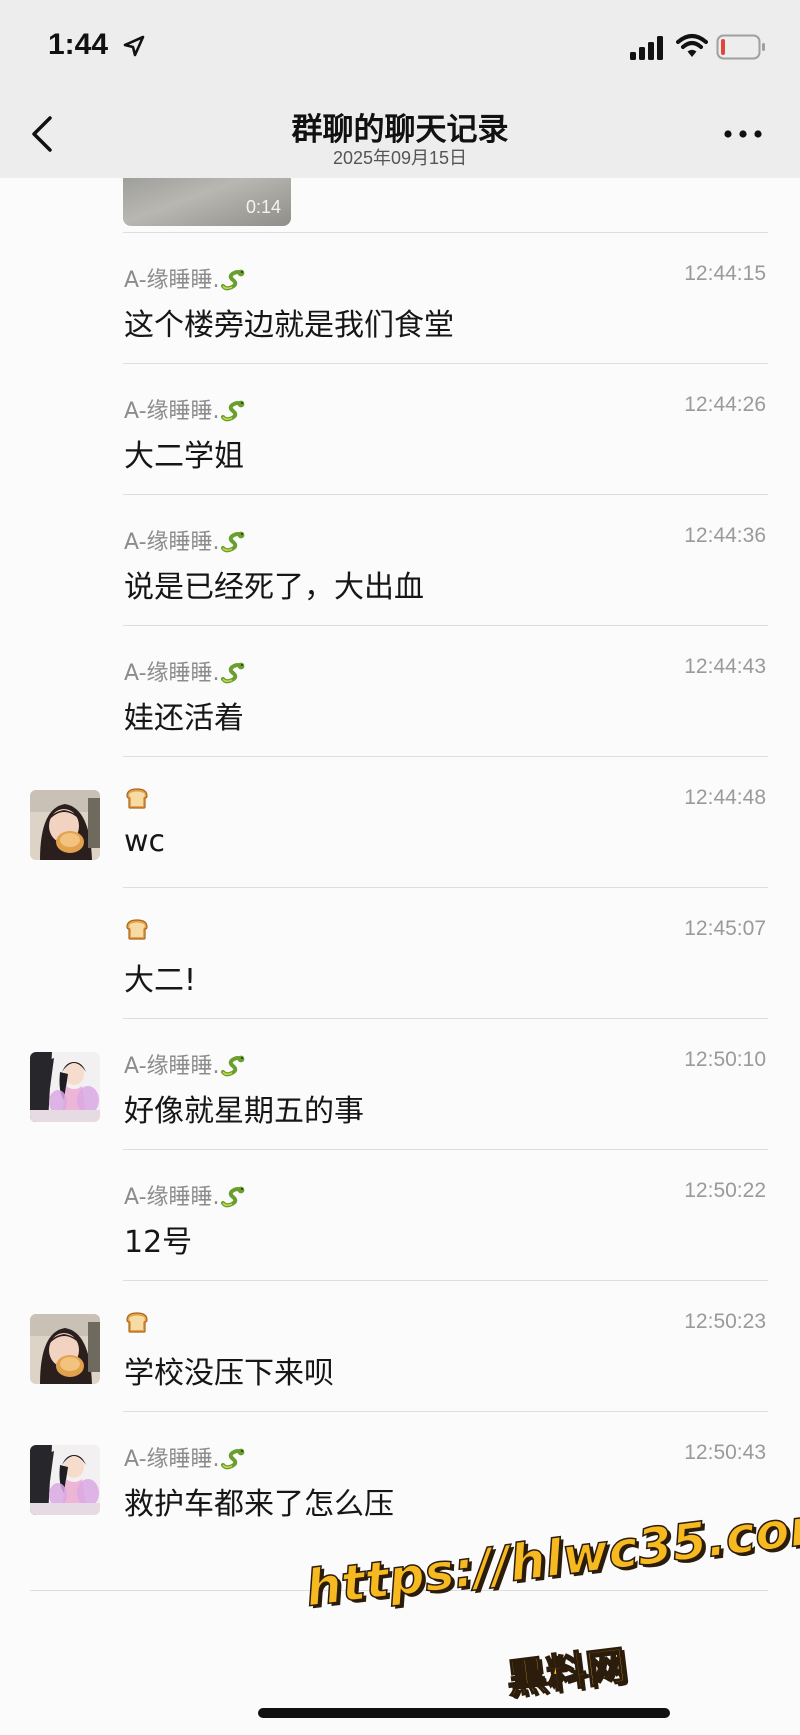 This screenshot has height=1735, width=800. I want to click on message-time: 12:44:15, so click(725, 273).